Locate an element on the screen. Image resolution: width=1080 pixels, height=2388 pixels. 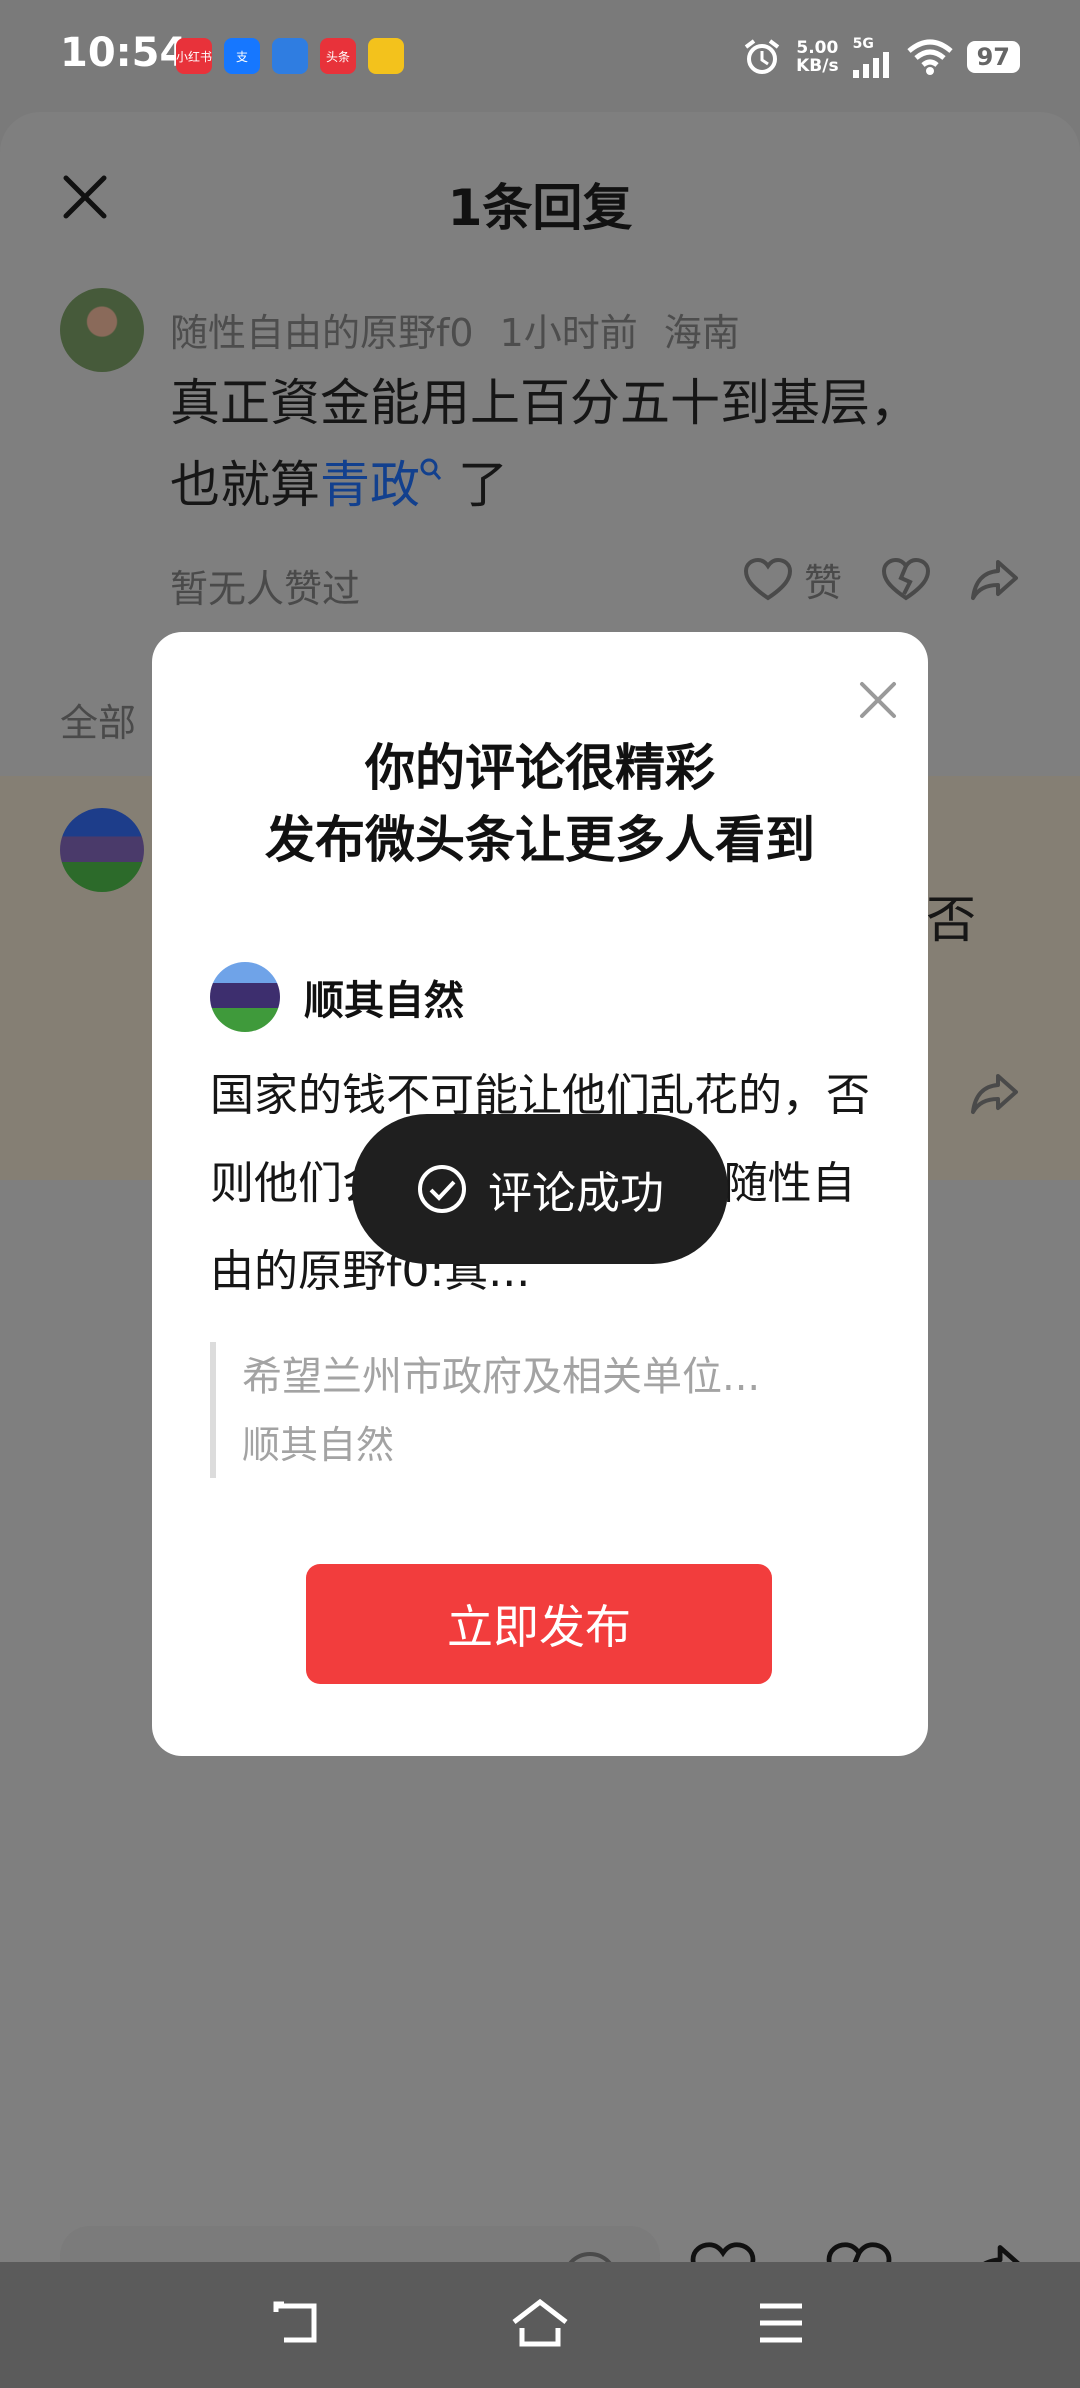
toutiao-app-icon: 头条 is located at coordinates (338, 56).